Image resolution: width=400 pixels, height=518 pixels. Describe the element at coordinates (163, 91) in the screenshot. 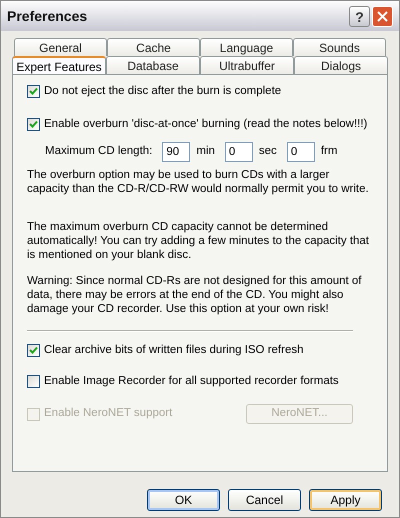

I see `checkbox-label: Do not eject the disc after the burn is complete` at that location.